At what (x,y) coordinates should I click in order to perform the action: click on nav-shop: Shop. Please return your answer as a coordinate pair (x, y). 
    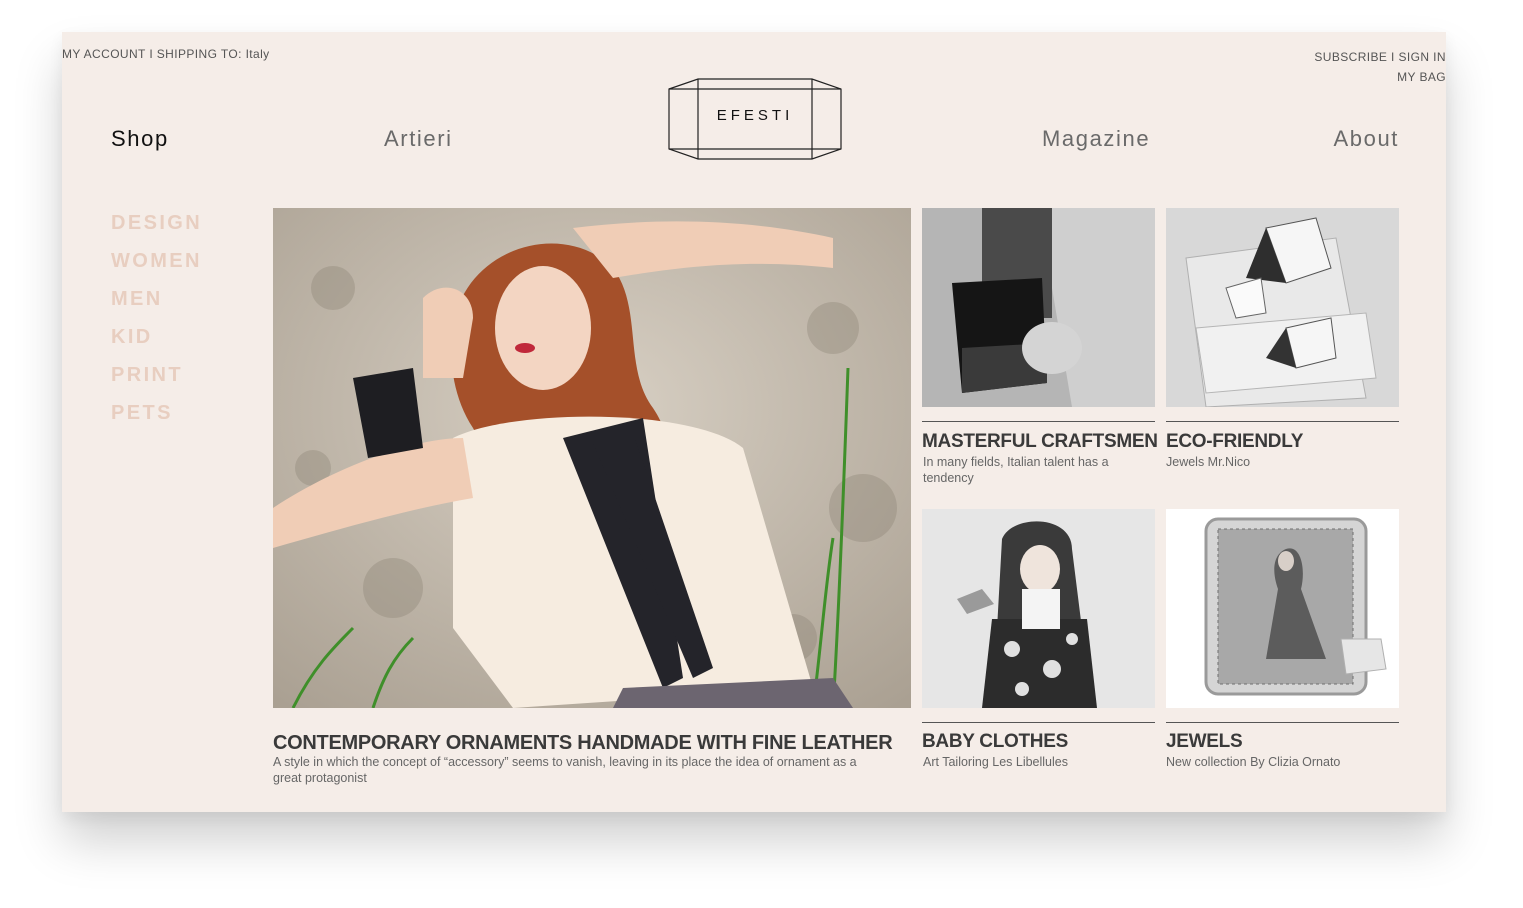
    Looking at the image, I should click on (140, 139).